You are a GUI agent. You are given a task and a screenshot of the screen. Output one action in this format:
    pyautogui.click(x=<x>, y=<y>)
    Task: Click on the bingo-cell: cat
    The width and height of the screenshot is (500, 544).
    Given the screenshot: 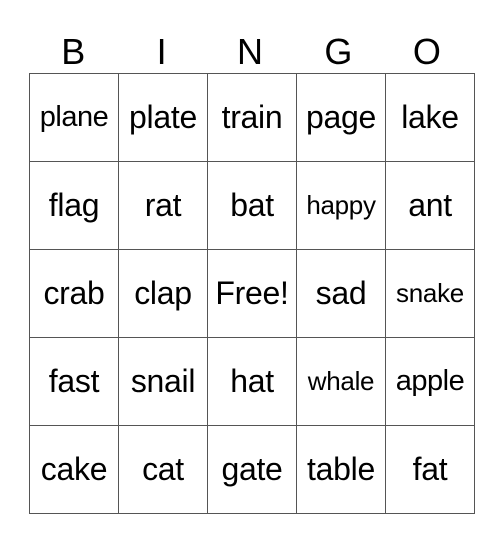 What is the action you would take?
    pyautogui.click(x=163, y=469)
    